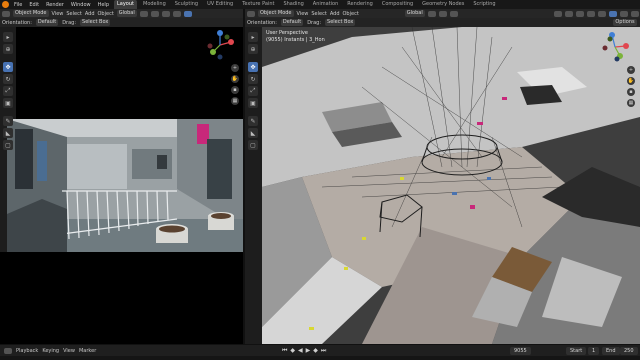  I want to click on menu-window: Window, so click(81, 5).